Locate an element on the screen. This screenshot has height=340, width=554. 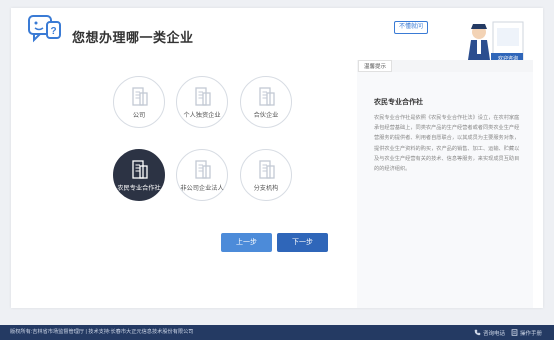
next-step-button: 下一步 is located at coordinates (302, 242).